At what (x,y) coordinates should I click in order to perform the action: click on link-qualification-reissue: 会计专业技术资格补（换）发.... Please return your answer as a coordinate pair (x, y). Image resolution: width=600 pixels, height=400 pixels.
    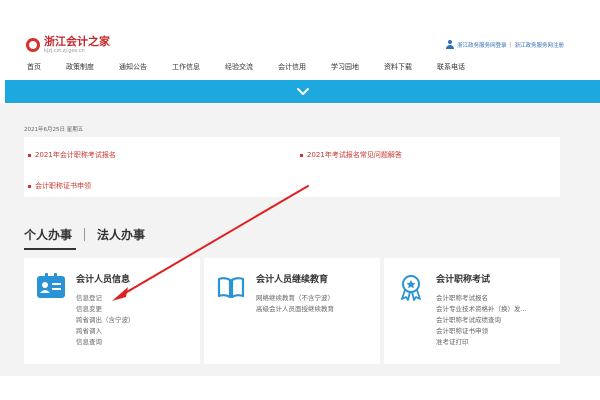
    Looking at the image, I should click on (481, 309).